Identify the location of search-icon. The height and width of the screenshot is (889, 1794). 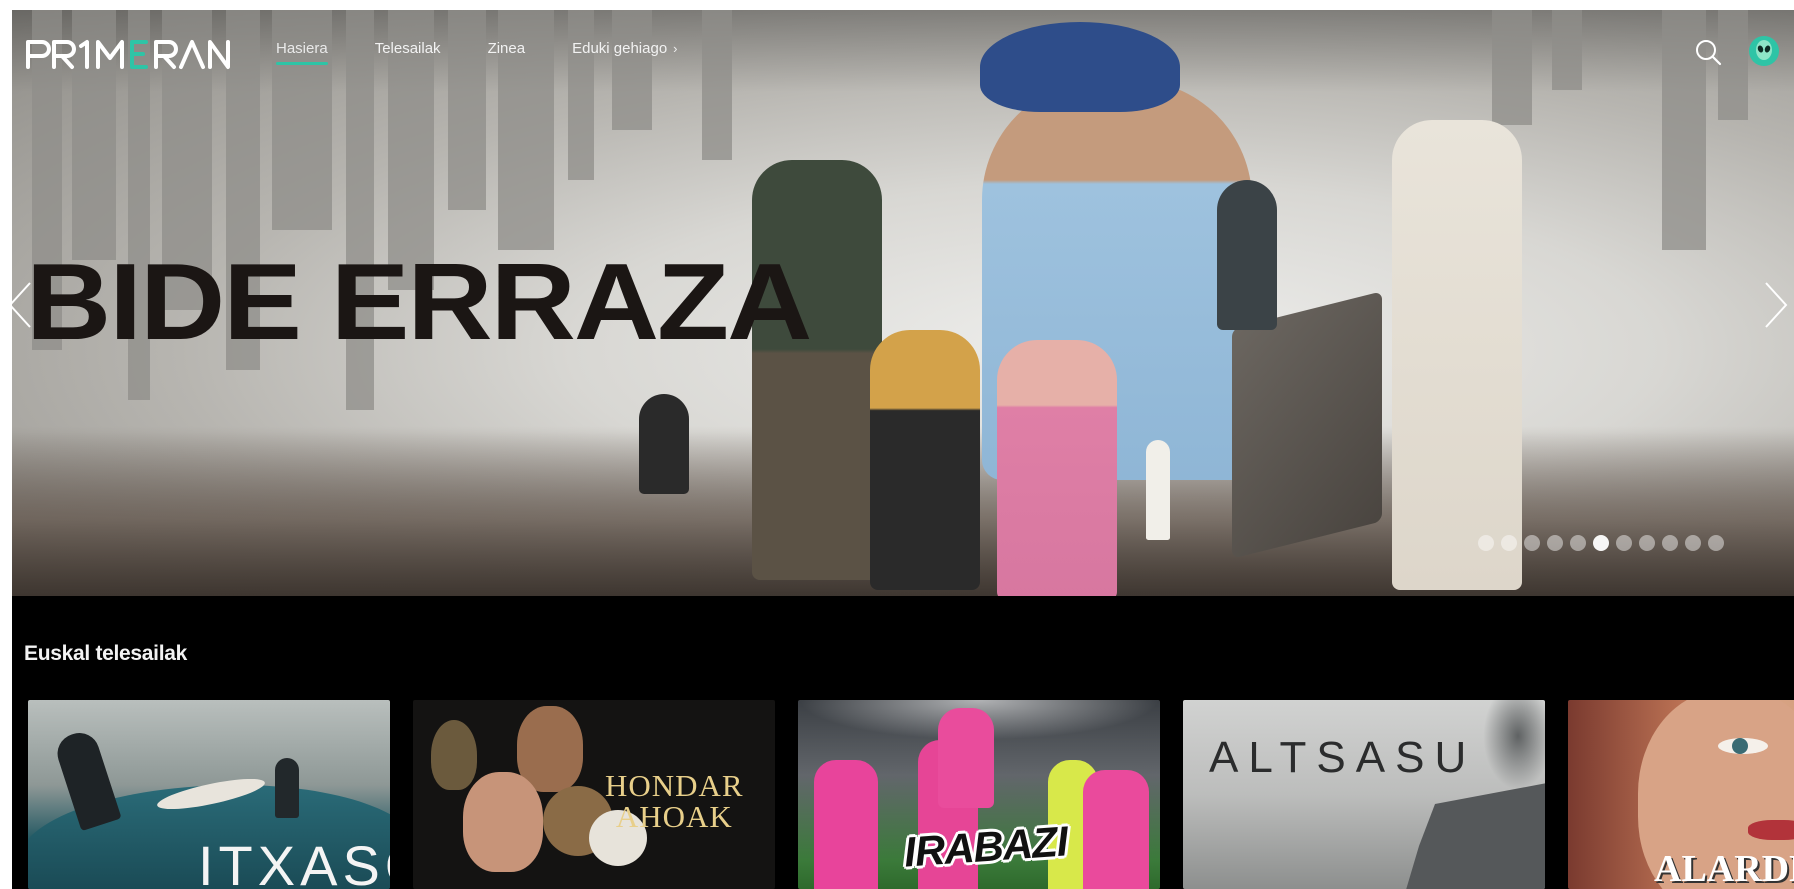
(1709, 53).